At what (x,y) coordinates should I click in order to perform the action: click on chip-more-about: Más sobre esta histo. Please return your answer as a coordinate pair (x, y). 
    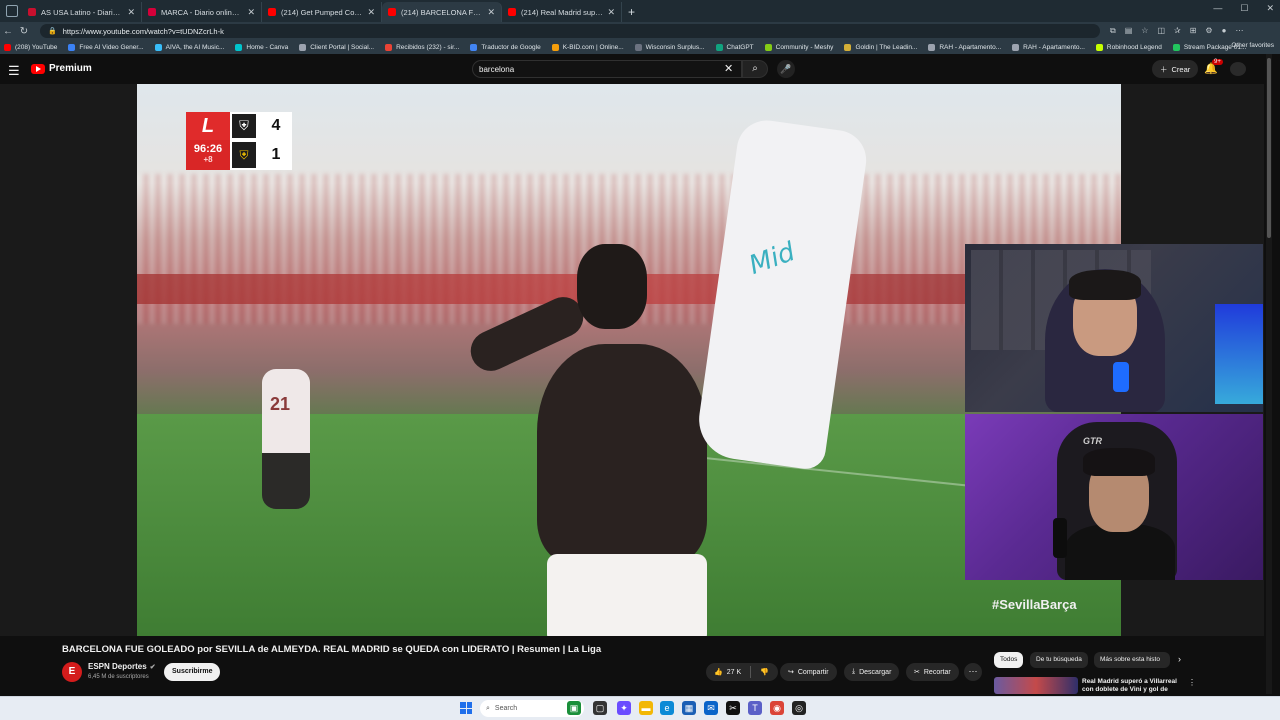
    Looking at the image, I should click on (1132, 660).